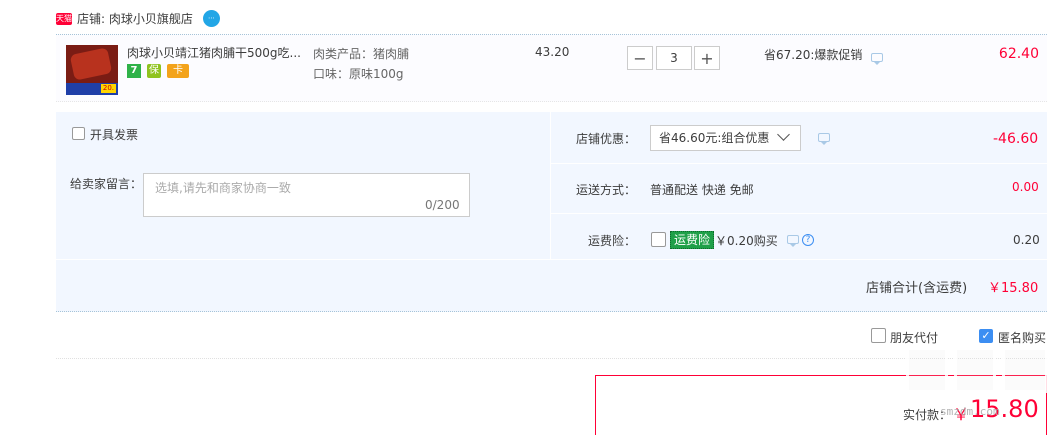  Describe the element at coordinates (211, 18) in the screenshot. I see `wangwang-chat-icon: ⋯` at that location.